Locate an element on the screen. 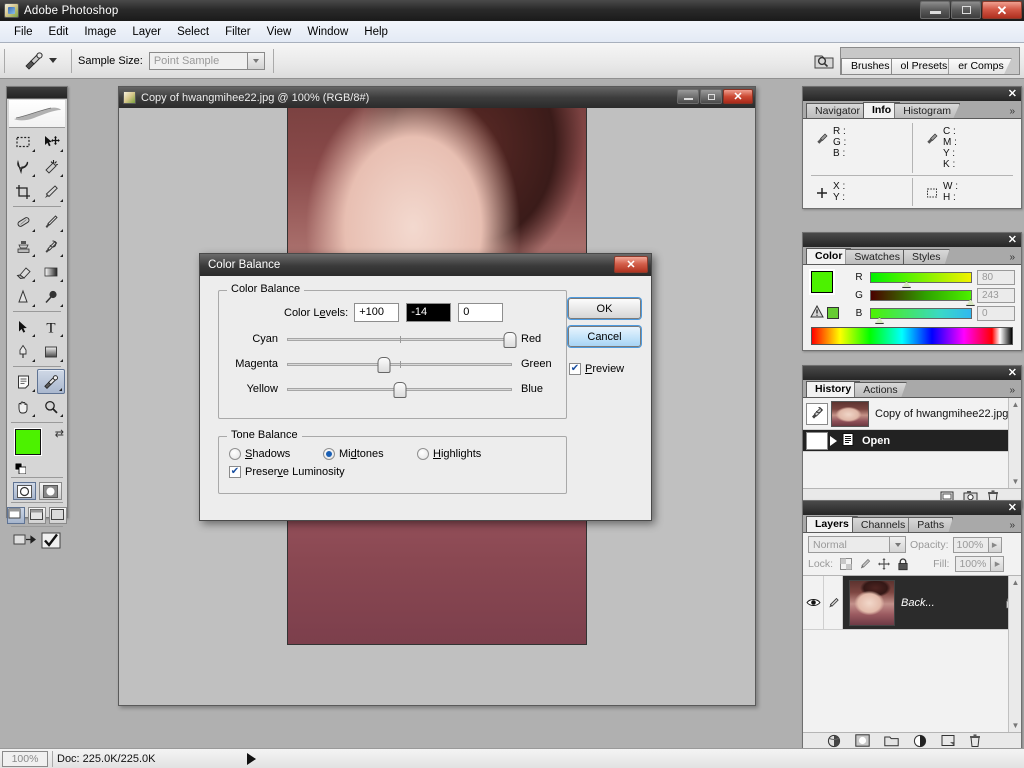 This screenshot has width=1024, height=768. red-slider is located at coordinates (921, 280).